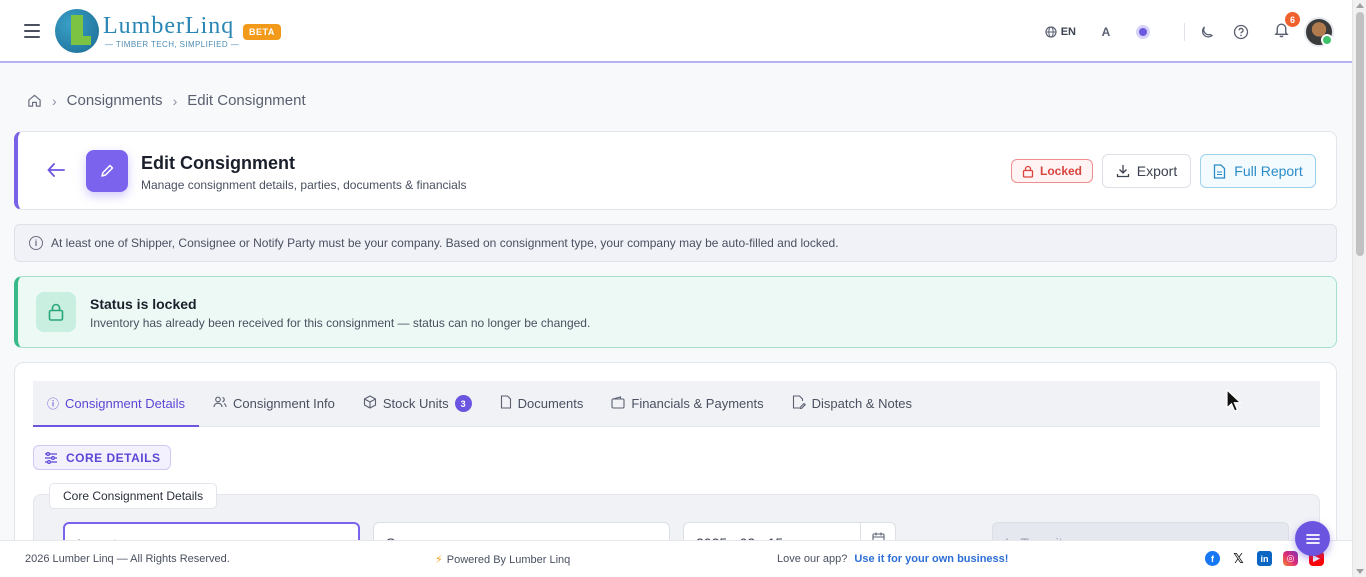 The height and width of the screenshot is (577, 1366). Describe the element at coordinates (463, 403) in the screenshot. I see `stock-units-count-badge: 3` at that location.